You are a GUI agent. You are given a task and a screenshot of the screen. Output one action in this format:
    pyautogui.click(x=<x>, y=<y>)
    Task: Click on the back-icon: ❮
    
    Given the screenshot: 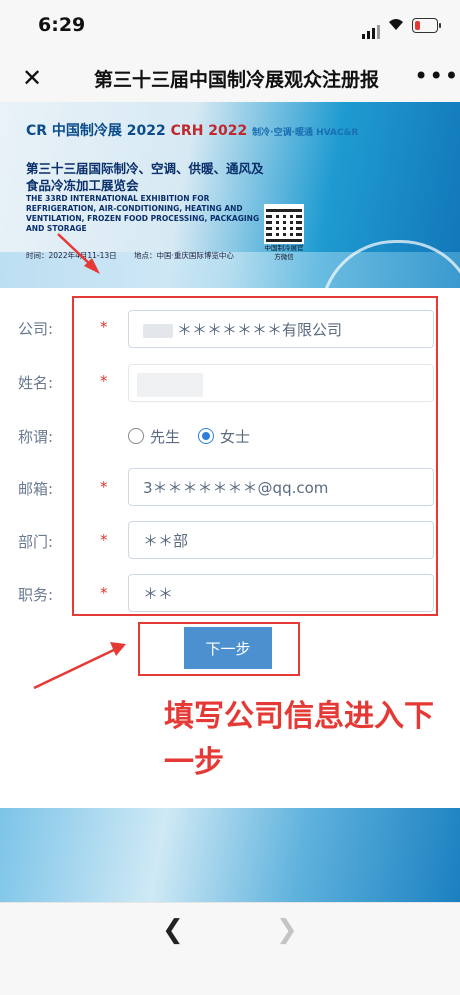 What is the action you would take?
    pyautogui.click(x=173, y=930)
    